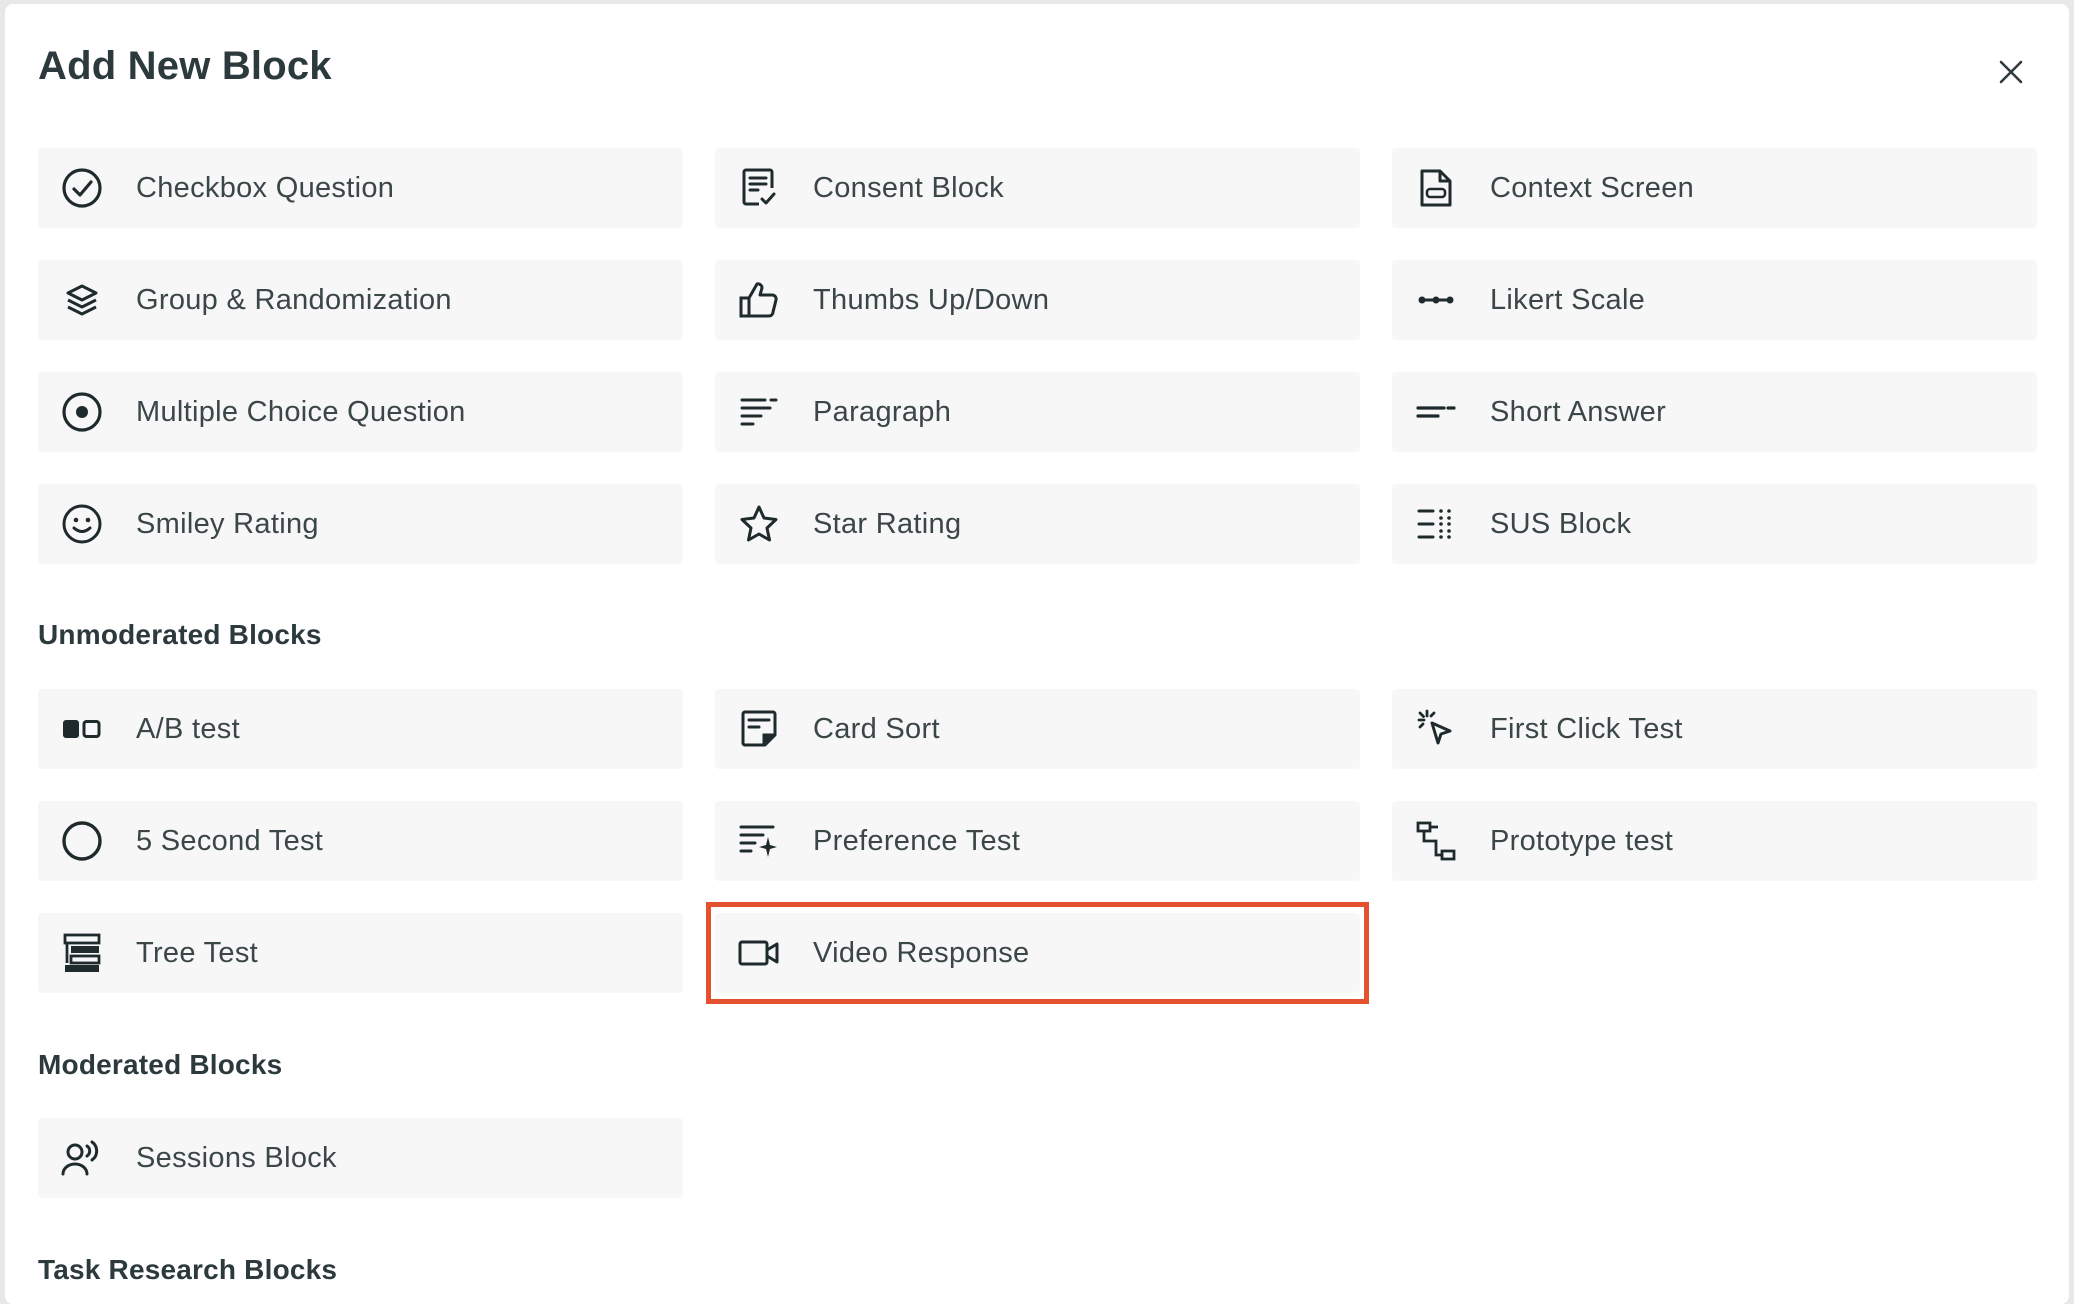 The height and width of the screenshot is (1304, 2074). What do you see at coordinates (82, 729) in the screenshot?
I see `ab-test-icon` at bounding box center [82, 729].